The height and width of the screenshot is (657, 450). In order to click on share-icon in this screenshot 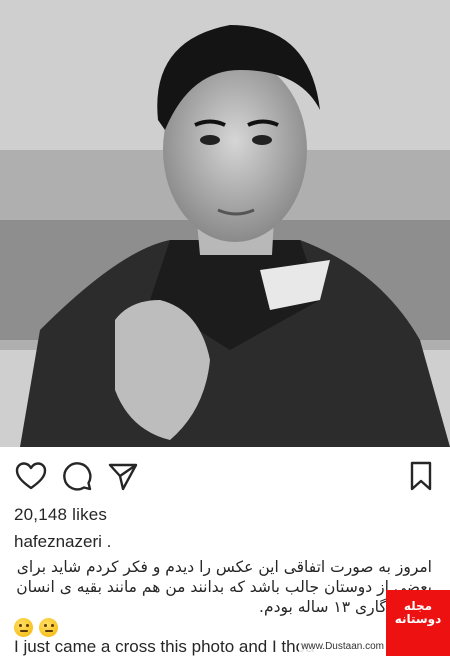, I will do `click(123, 476)`.